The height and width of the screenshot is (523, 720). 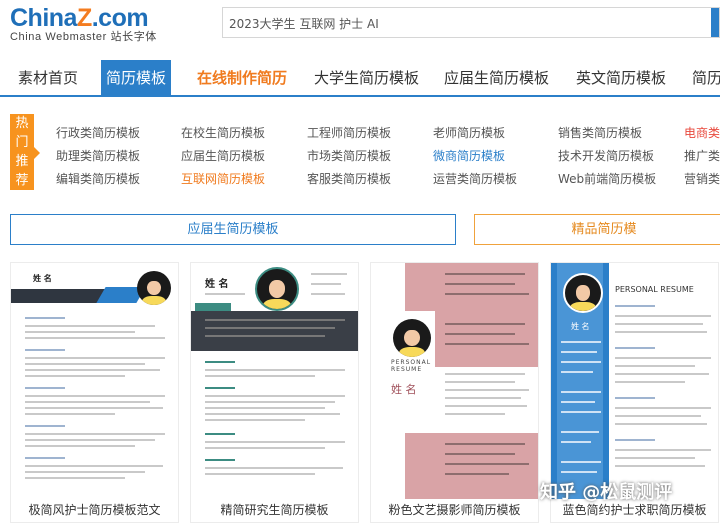 I want to click on nav-item-home: 素材首页, so click(x=48, y=77).